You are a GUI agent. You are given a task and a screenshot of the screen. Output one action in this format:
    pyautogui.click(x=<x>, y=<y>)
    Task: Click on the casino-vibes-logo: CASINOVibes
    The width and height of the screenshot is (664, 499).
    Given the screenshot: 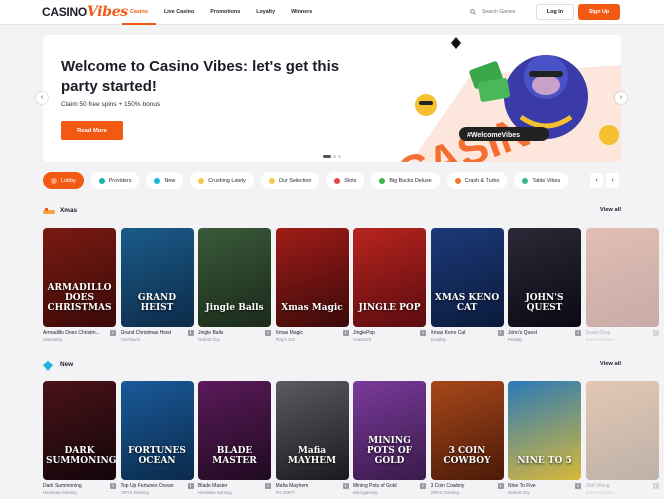 What is the action you would take?
    pyautogui.click(x=85, y=12)
    